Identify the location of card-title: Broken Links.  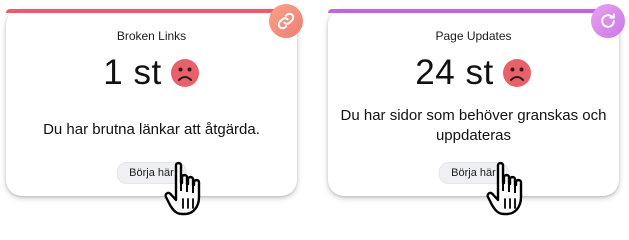
(151, 36).